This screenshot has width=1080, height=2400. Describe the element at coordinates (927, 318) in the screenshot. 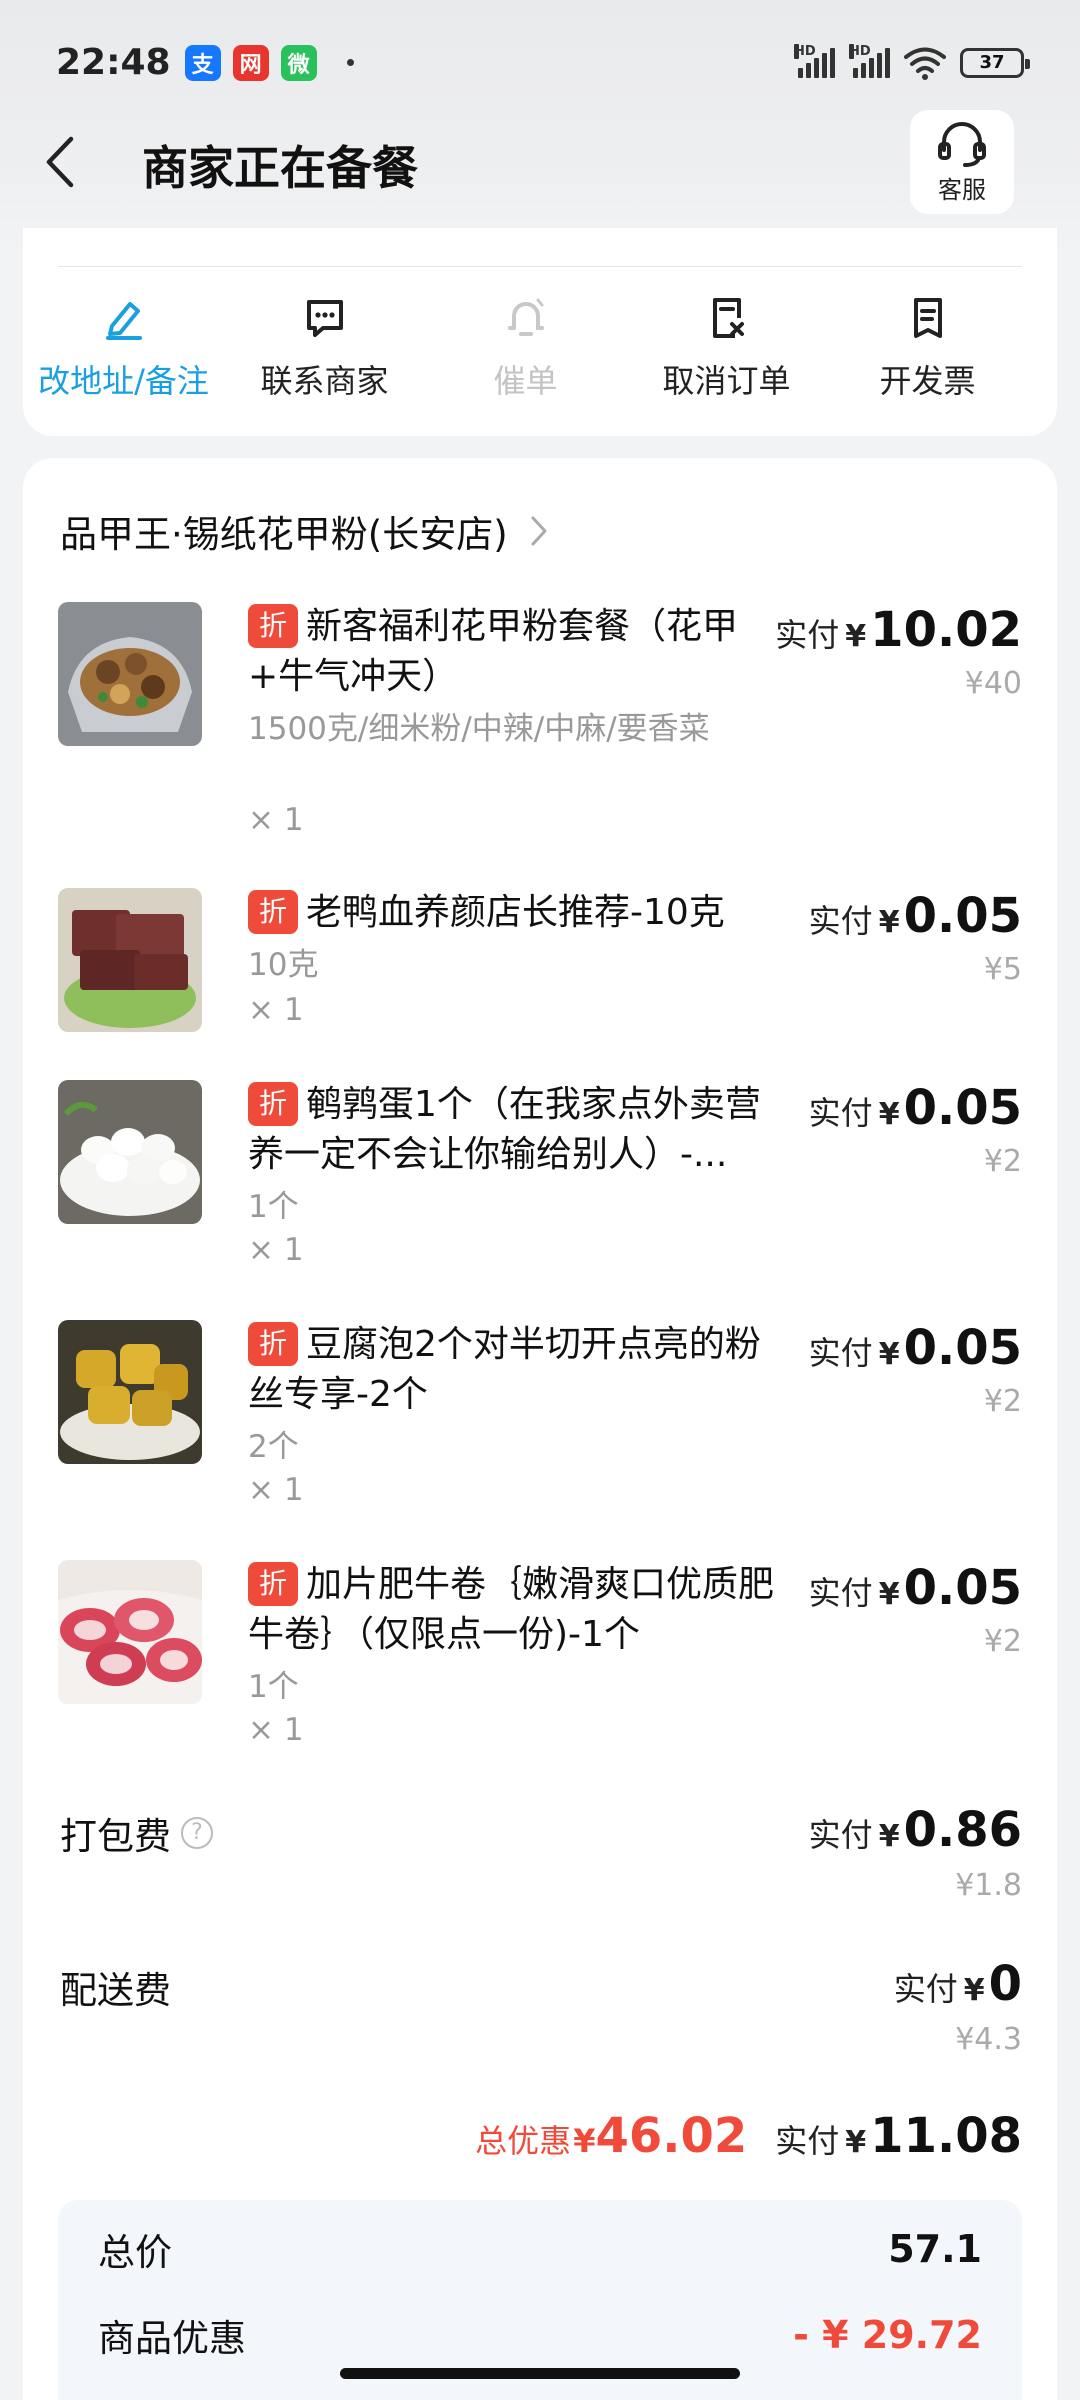

I see `invoice-icon` at that location.